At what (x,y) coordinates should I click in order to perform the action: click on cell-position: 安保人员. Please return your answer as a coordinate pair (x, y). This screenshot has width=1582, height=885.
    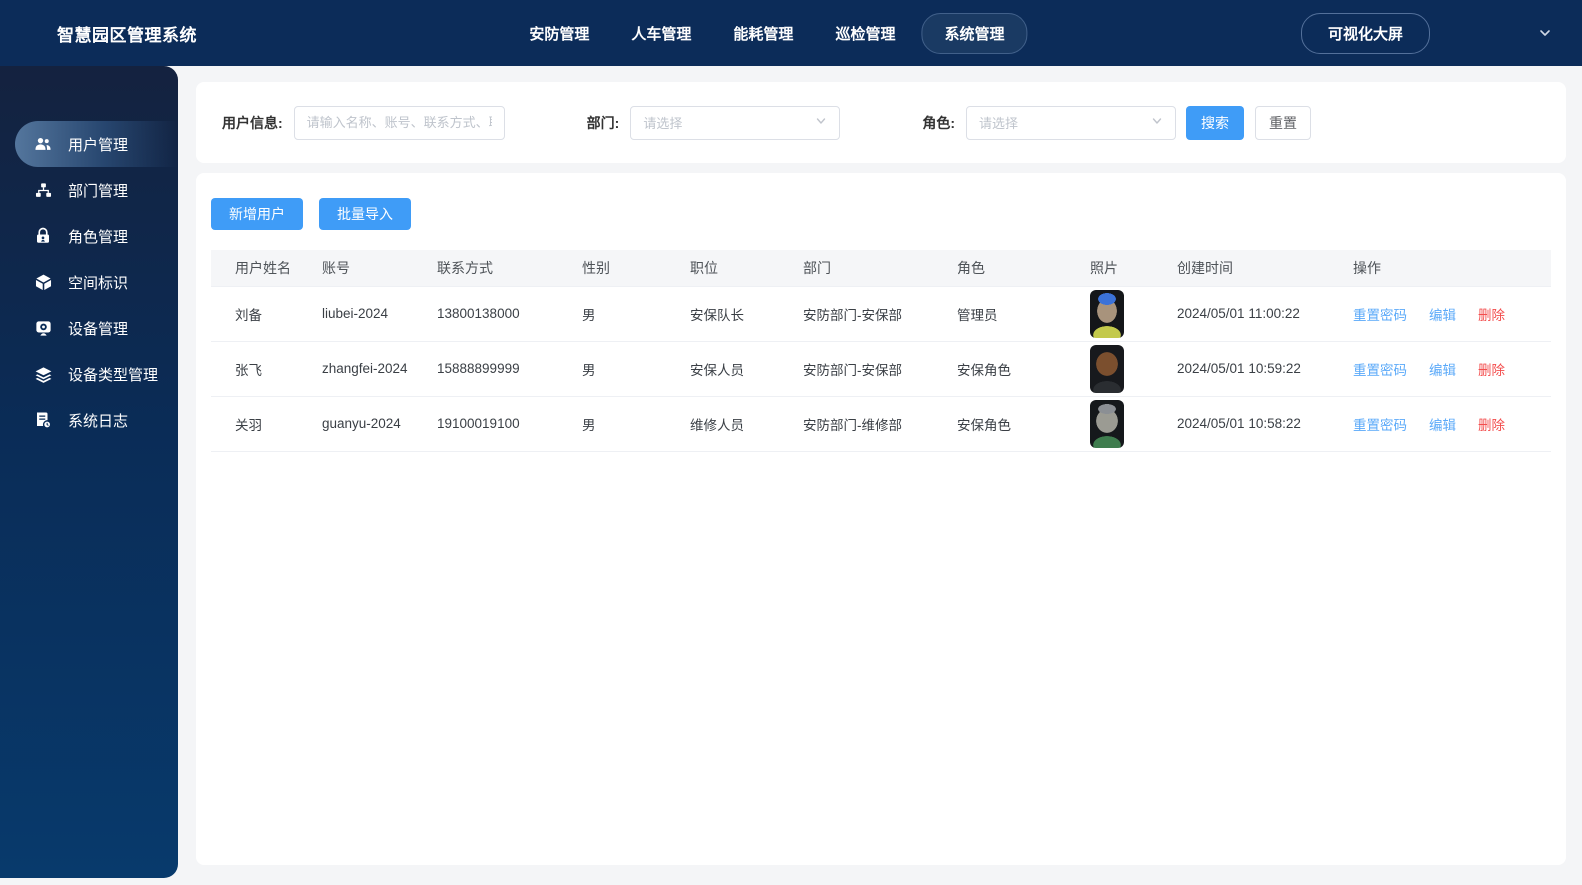
    Looking at the image, I should click on (717, 370).